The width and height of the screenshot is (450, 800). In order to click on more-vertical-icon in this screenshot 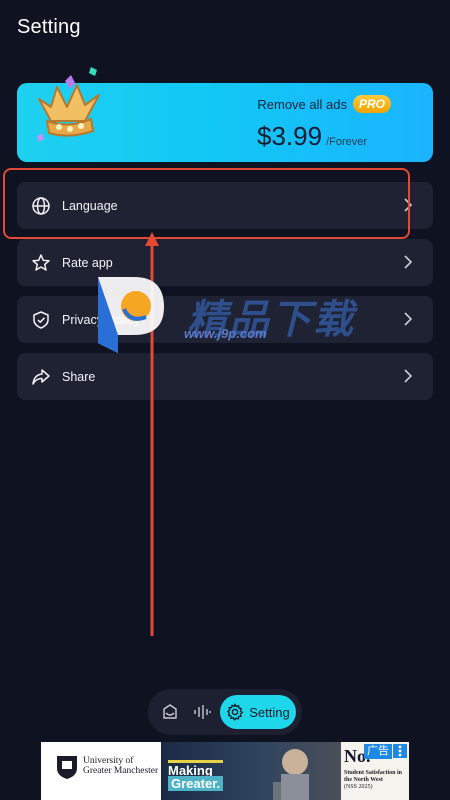, I will do `click(400, 751)`.